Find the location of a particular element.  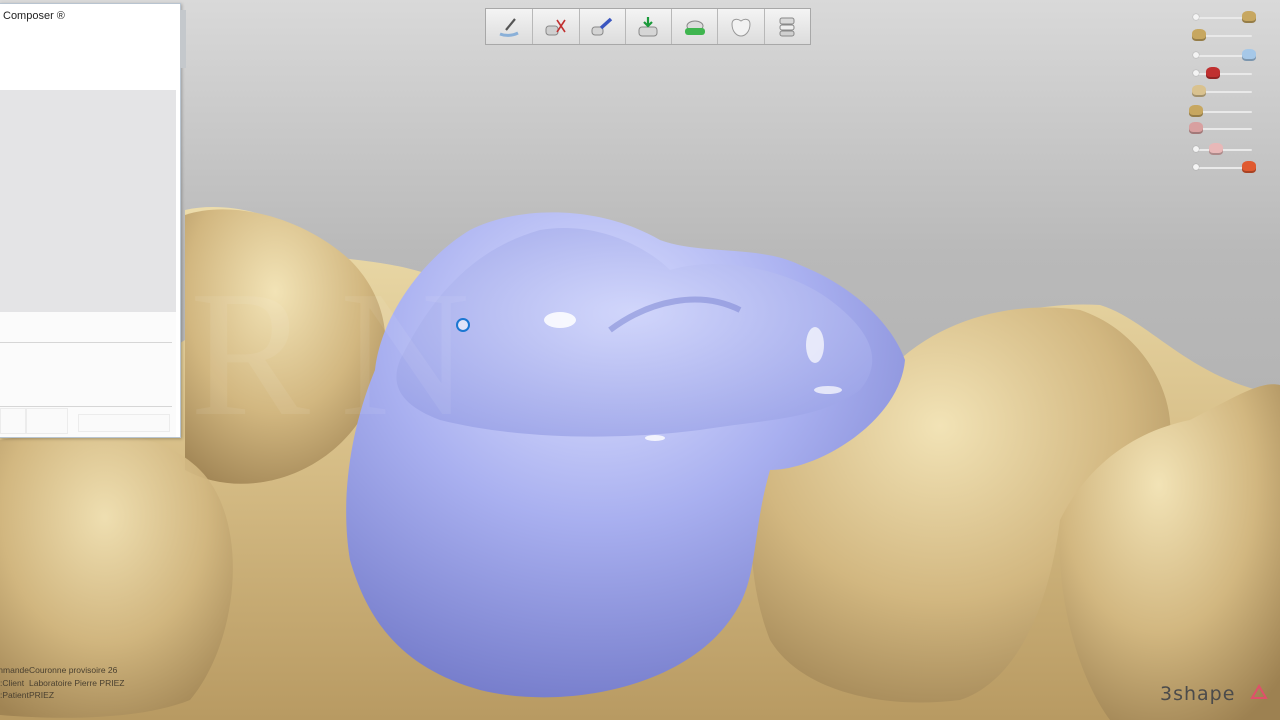

tool-stack is located at coordinates (786, 26).